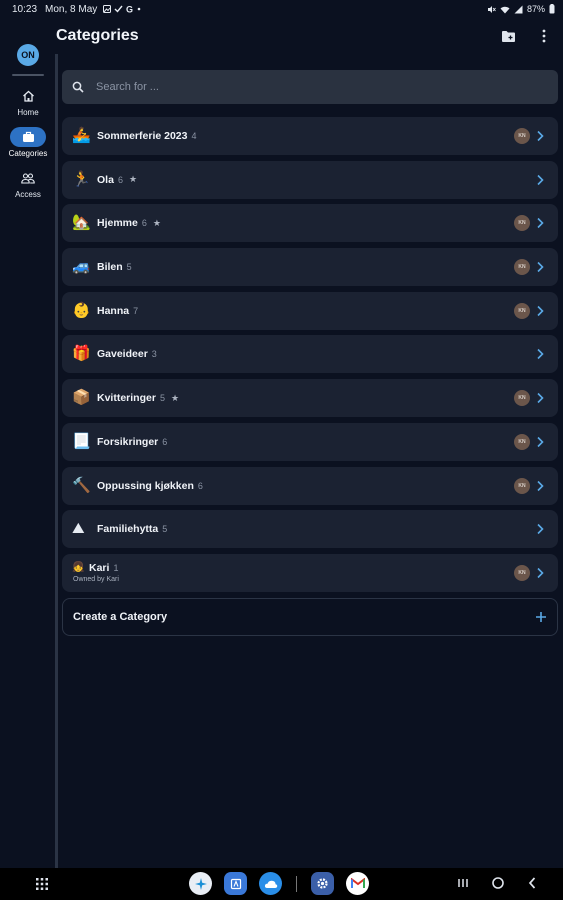 The image size is (563, 900). I want to click on mute-icon, so click(491, 9).